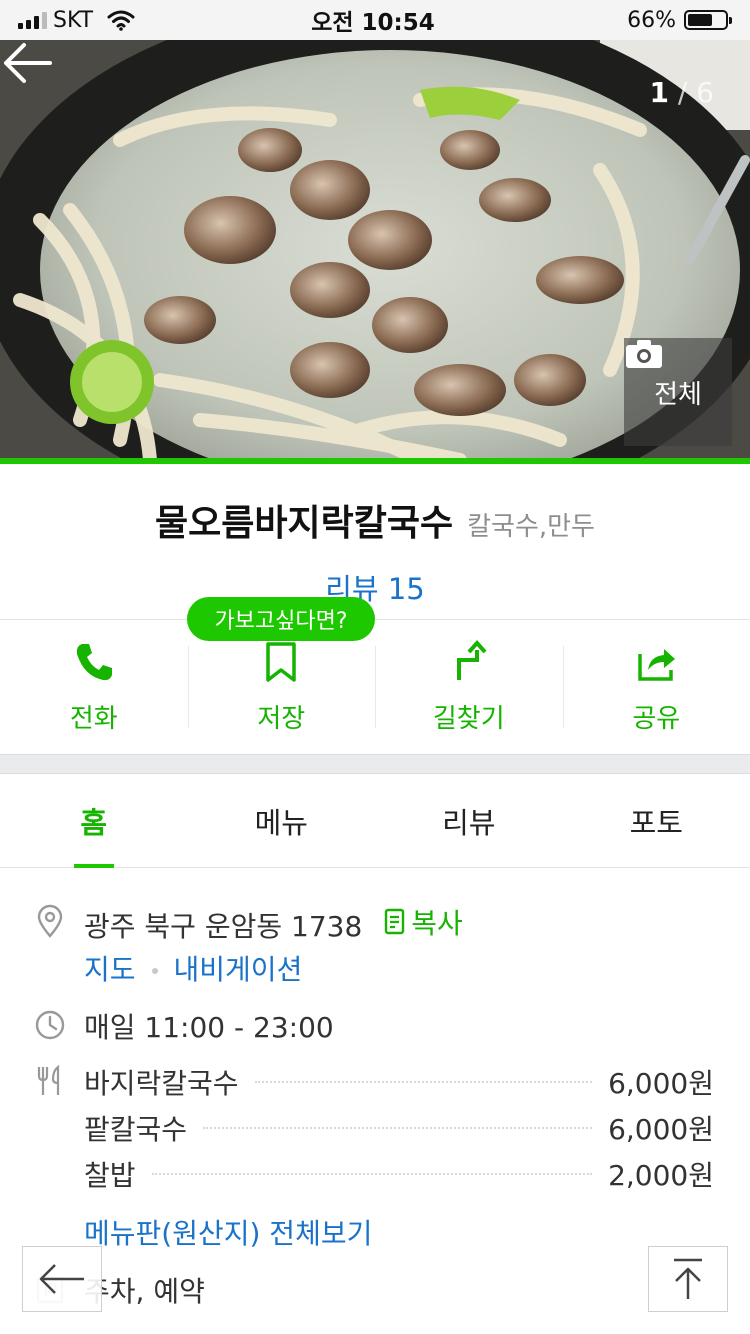 This screenshot has width=750, height=1334. What do you see at coordinates (228, 1232) in the screenshot?
I see `menu-full-link: 메뉴판(원산지) 전체보기` at bounding box center [228, 1232].